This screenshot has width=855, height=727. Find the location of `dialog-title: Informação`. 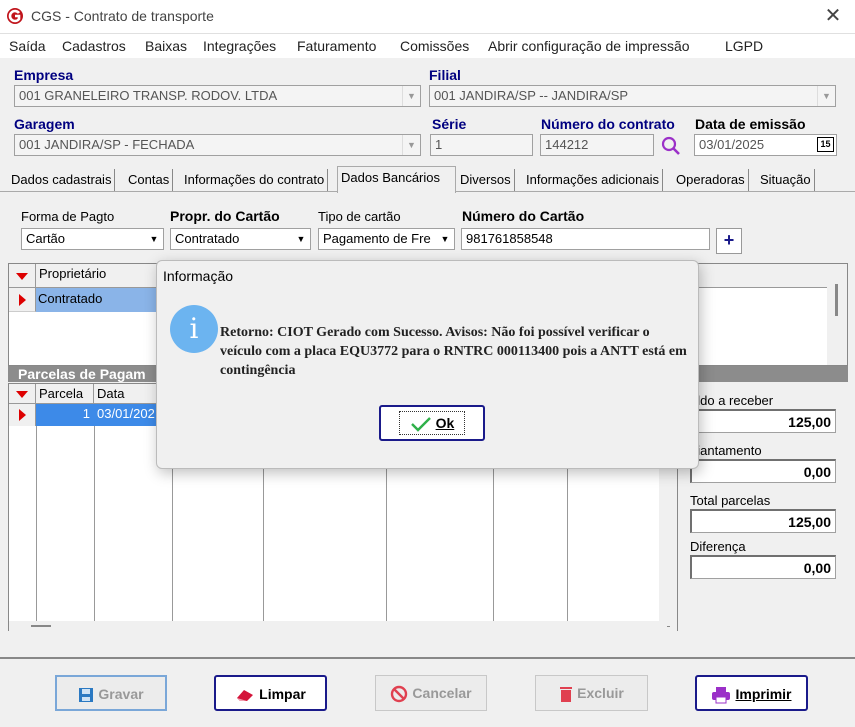

dialog-title: Informação is located at coordinates (198, 276).